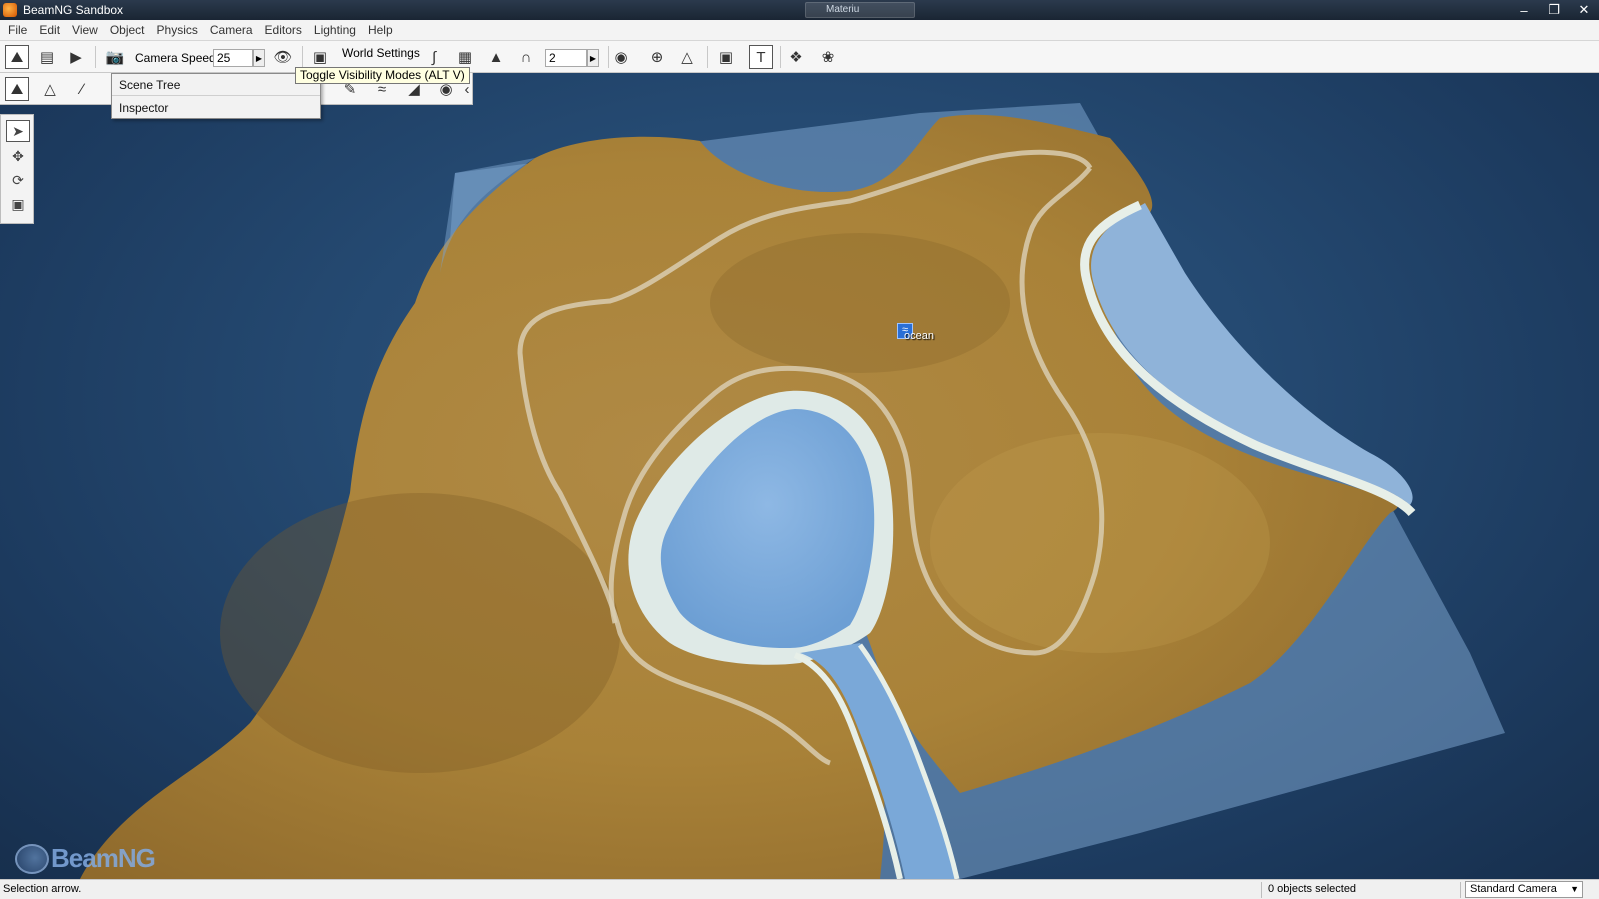  I want to click on menu-file: File, so click(17, 30).